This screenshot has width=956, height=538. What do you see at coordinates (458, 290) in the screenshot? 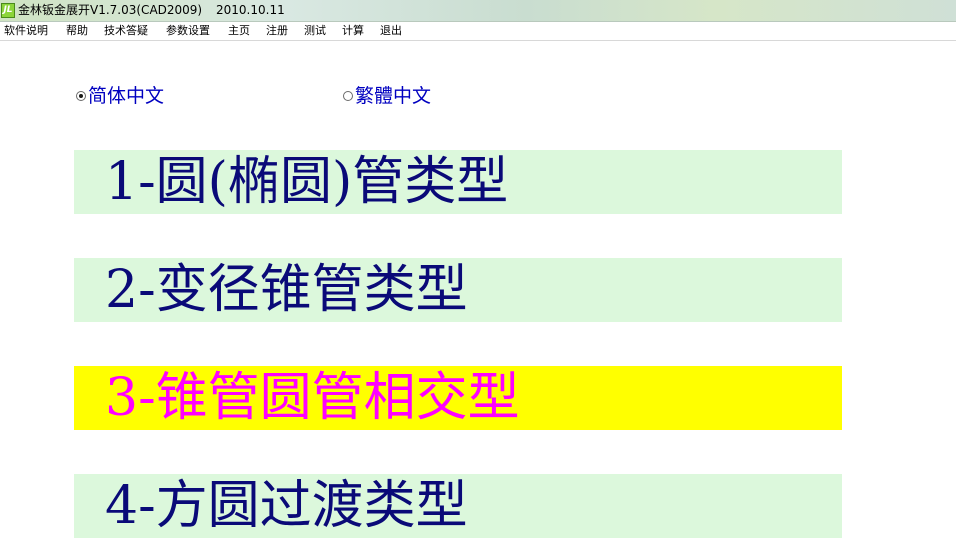
I see `type-button-reducer-cone: 2-变径锥管类型` at bounding box center [458, 290].